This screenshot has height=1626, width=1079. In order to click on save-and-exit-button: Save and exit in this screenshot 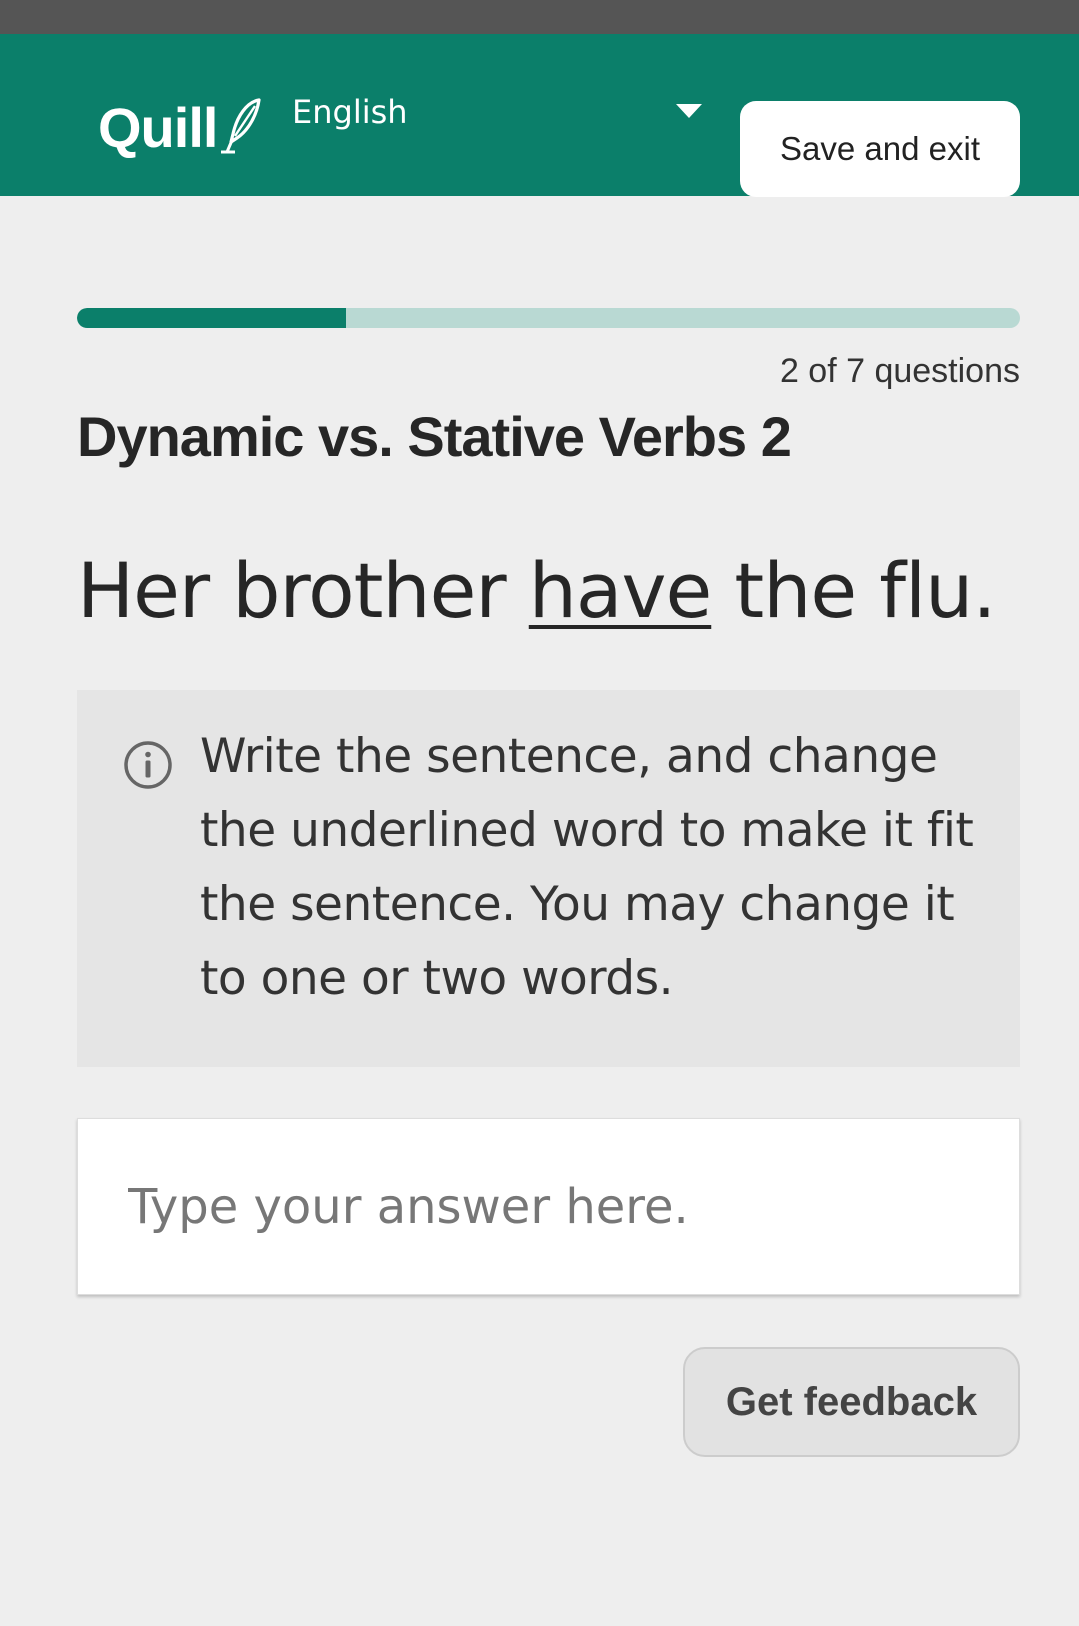, I will do `click(880, 149)`.